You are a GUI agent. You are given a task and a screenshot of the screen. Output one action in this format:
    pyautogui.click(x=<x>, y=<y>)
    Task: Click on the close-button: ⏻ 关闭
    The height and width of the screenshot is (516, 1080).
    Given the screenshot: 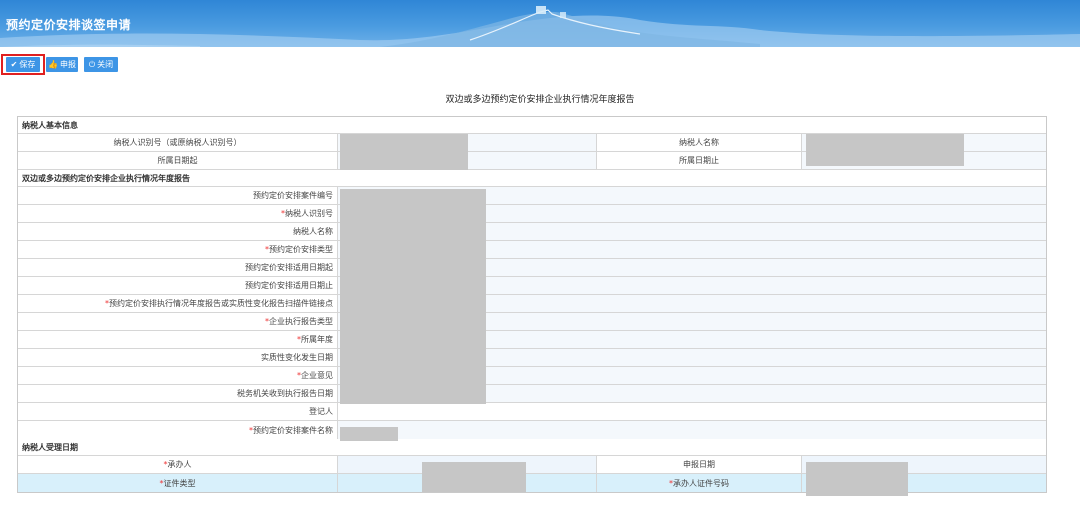 What is the action you would take?
    pyautogui.click(x=101, y=64)
    